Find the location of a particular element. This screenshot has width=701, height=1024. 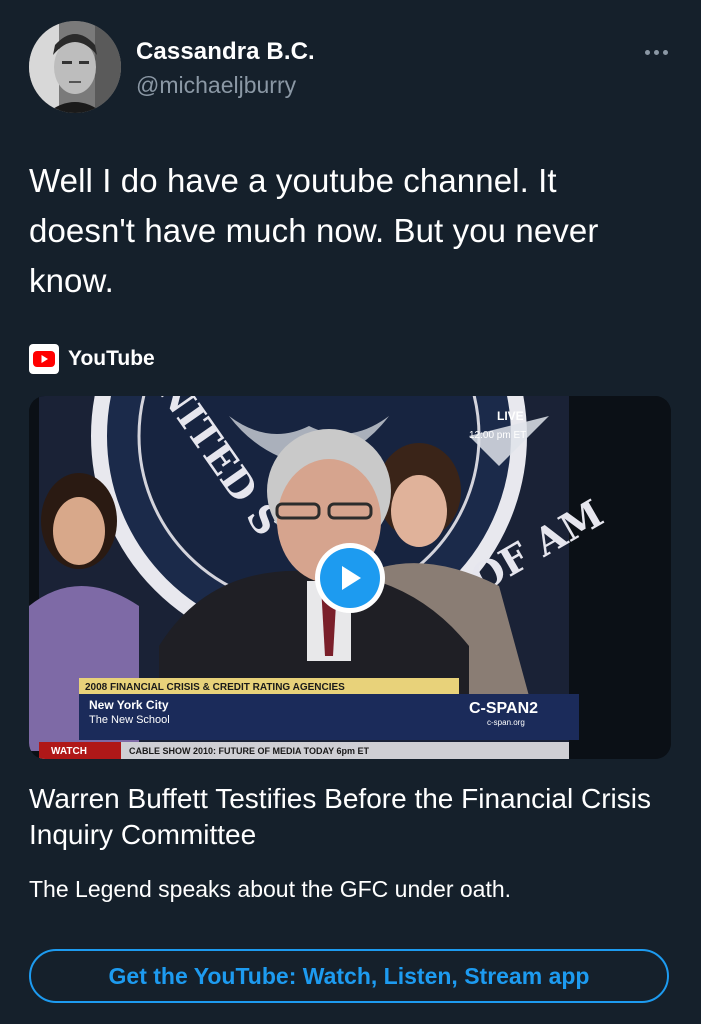

network-logo: C-SPAN2 is located at coordinates (503, 708).